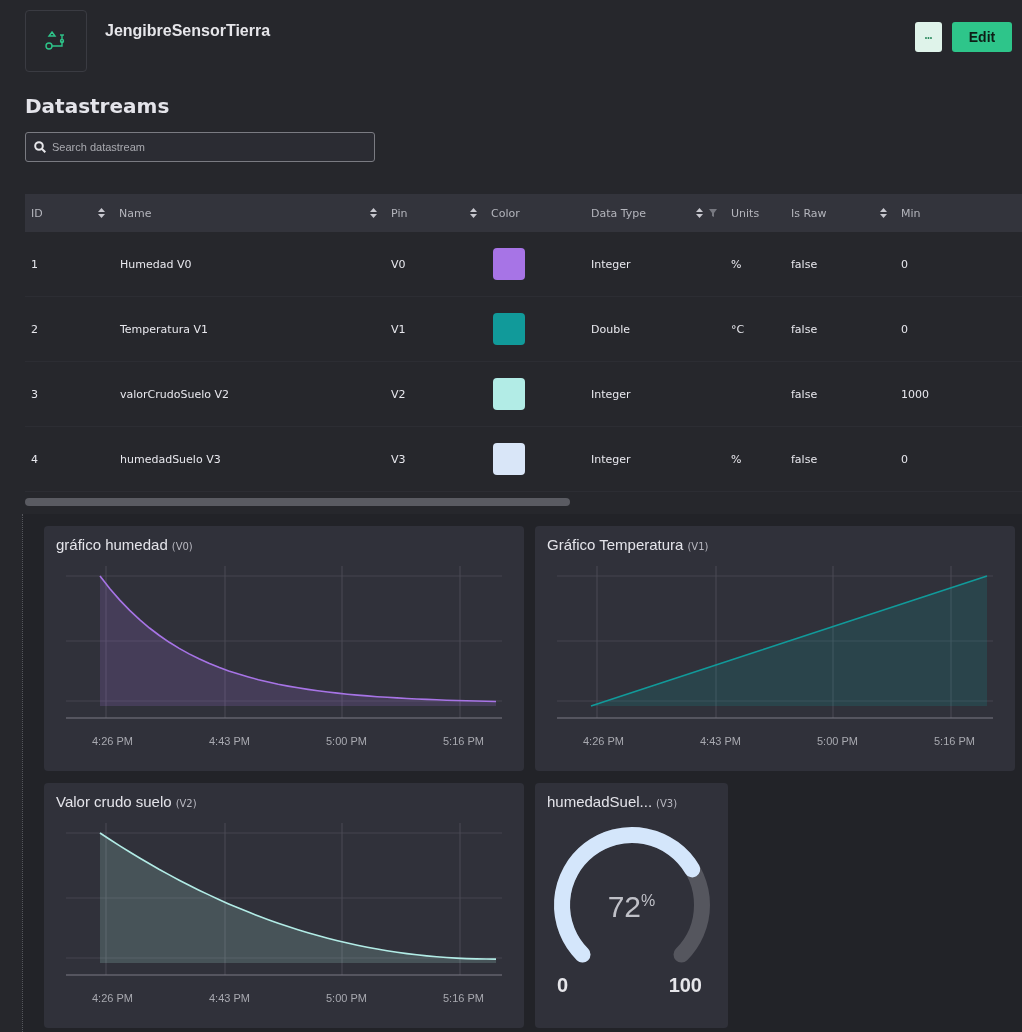 The width and height of the screenshot is (1022, 1032). Describe the element at coordinates (685, 985) in the screenshot. I see `gauge-max: 100` at that location.